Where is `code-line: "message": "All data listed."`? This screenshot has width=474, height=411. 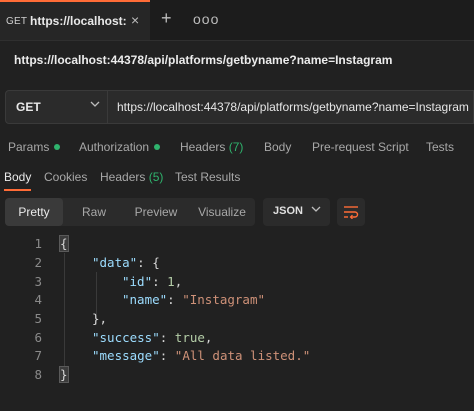 code-line: "message": "All data listed." is located at coordinates (201, 355).